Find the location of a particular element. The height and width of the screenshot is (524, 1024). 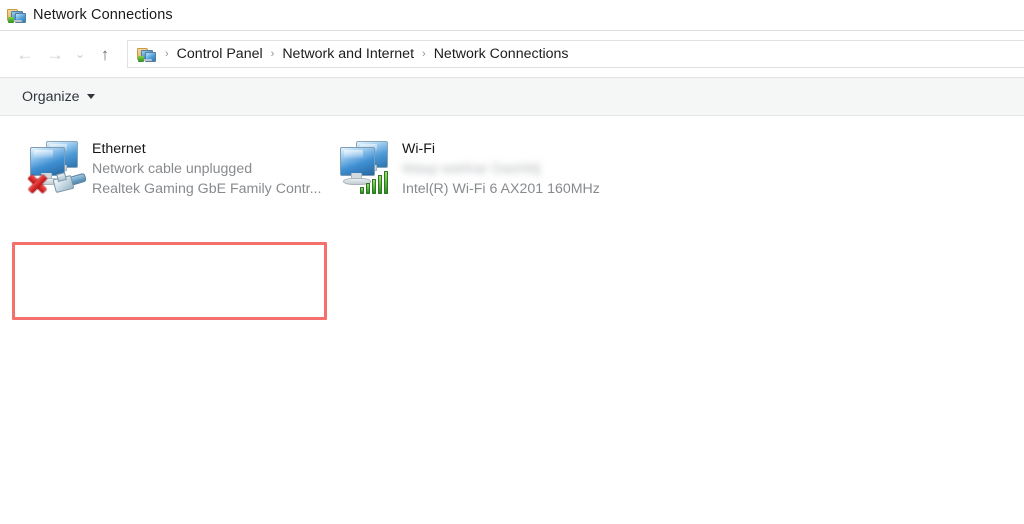

organize-button: Organize is located at coordinates (58, 97).